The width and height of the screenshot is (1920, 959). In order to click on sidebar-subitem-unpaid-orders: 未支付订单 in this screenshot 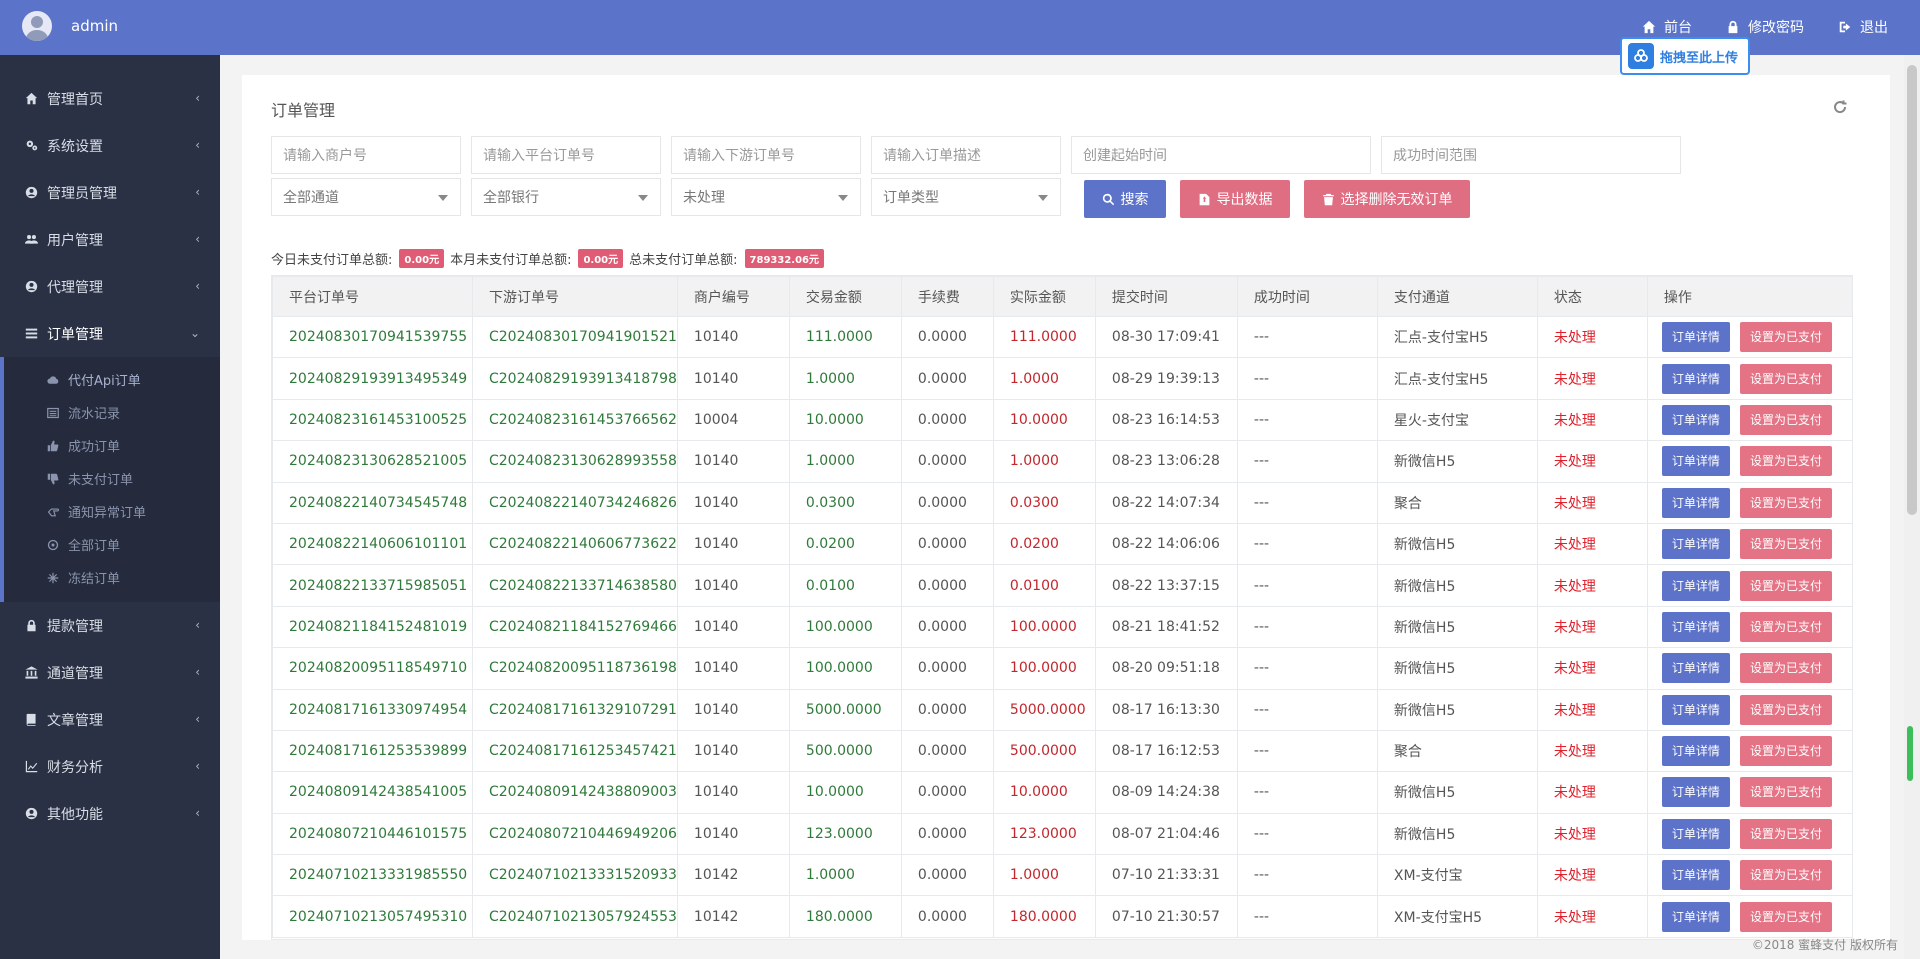, I will do `click(112, 478)`.